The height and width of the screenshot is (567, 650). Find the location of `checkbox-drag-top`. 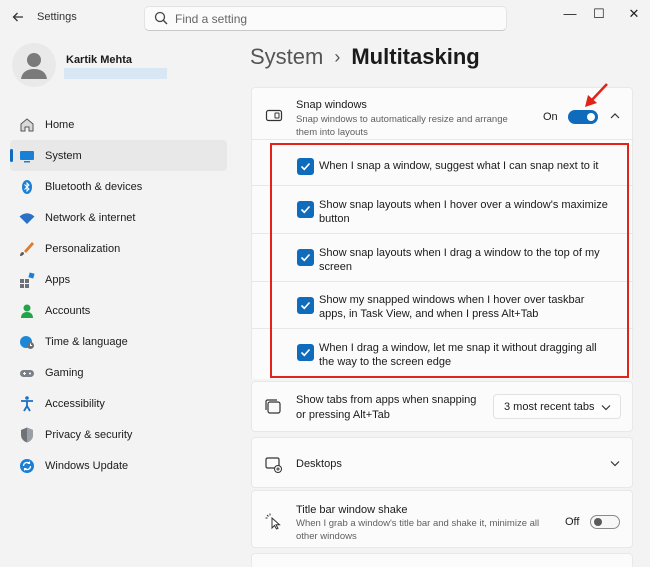

checkbox-drag-top is located at coordinates (305, 257).